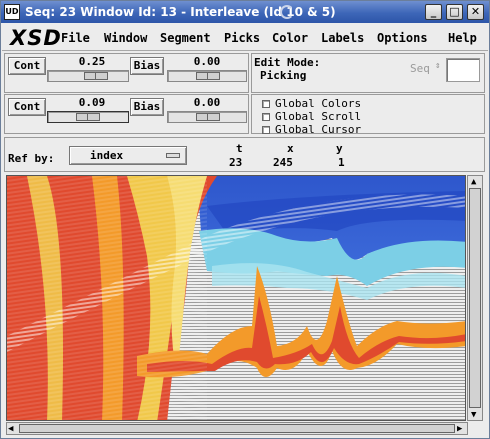  What do you see at coordinates (125, 38) in the screenshot?
I see `menu-window: Window` at bounding box center [125, 38].